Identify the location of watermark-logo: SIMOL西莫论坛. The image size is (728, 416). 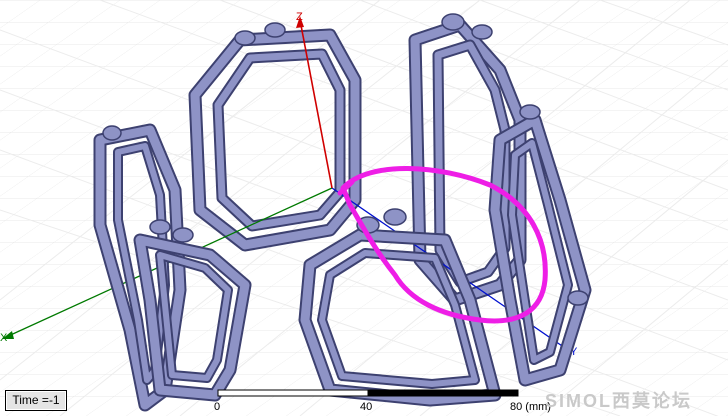
(618, 401).